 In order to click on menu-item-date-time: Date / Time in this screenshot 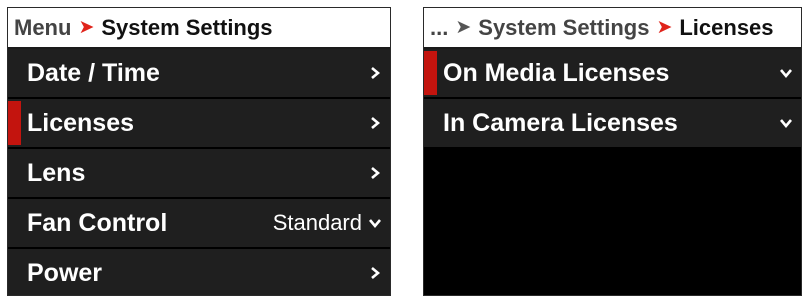, I will do `click(199, 74)`.